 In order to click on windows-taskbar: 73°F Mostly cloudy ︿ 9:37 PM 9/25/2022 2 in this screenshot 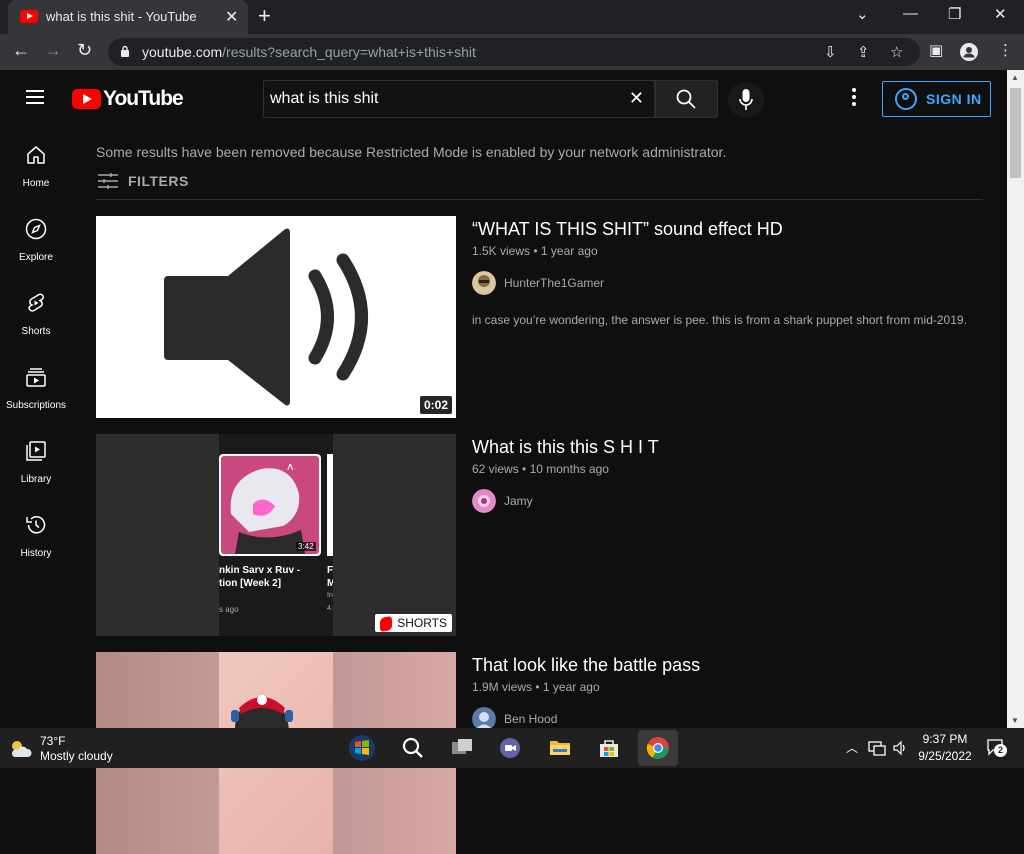, I will do `click(512, 748)`.